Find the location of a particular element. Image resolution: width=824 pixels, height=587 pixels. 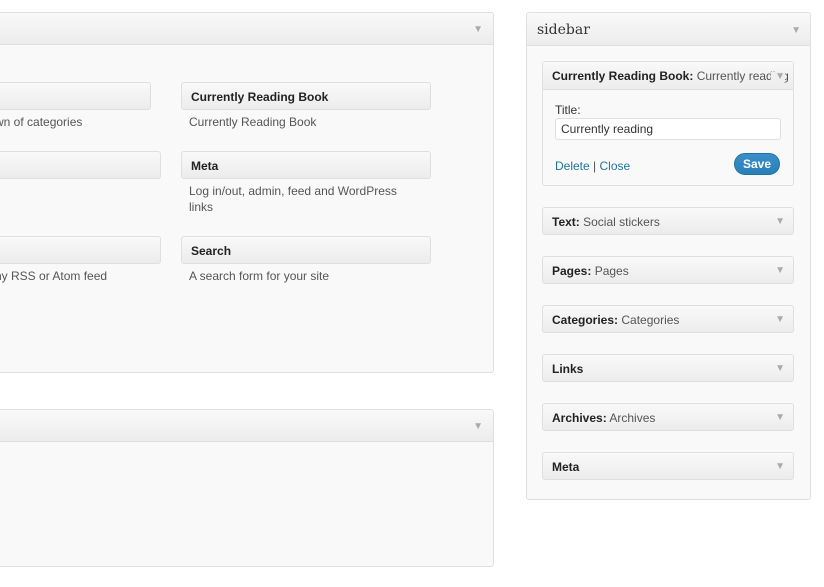

widget-categories-title is located at coordinates (75, 96).